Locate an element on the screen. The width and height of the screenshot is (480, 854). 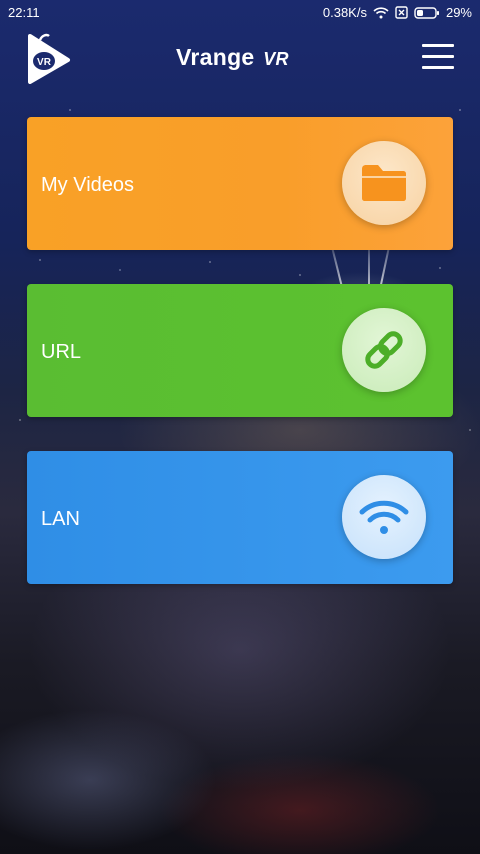
status-right-group: 0.38K/s 29% is located at coordinates (397, 12).